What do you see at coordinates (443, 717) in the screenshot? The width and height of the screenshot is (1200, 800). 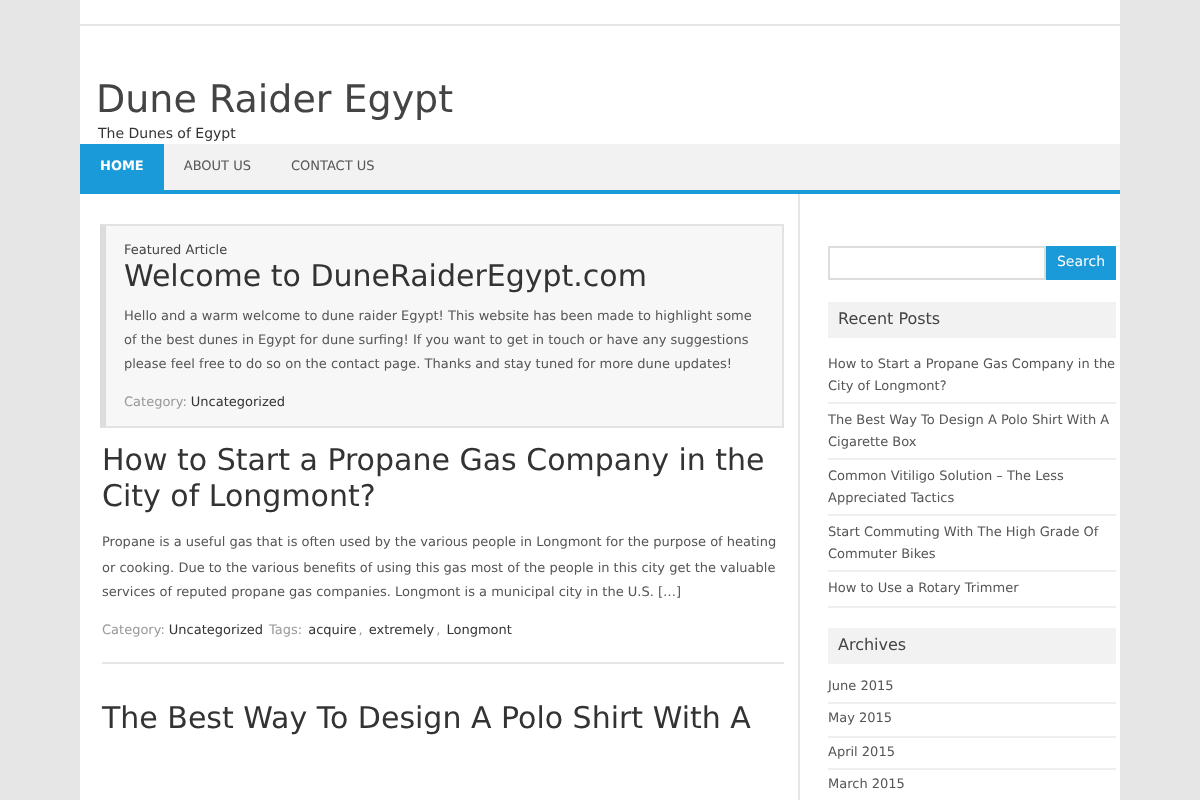 I see `post-title: The Best Way To Design A Polo Shirt With A` at bounding box center [443, 717].